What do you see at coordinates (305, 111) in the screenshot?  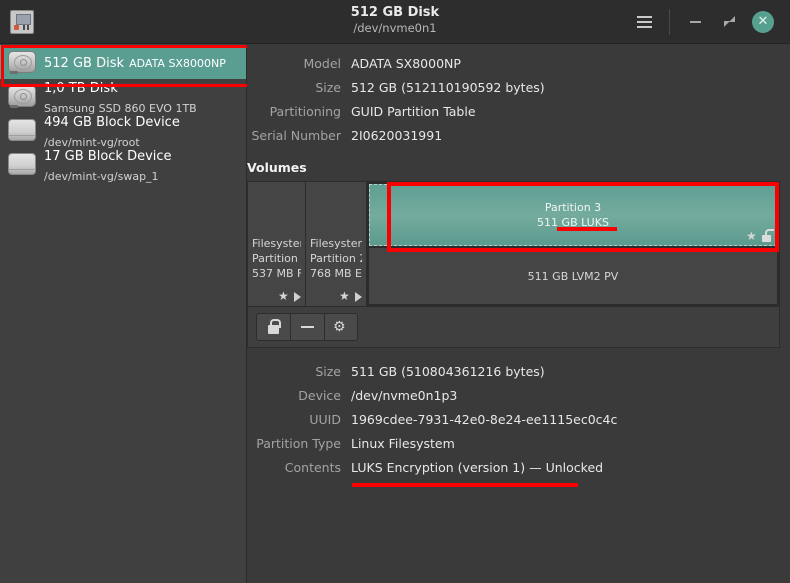 I see `row-key: Partitioning` at bounding box center [305, 111].